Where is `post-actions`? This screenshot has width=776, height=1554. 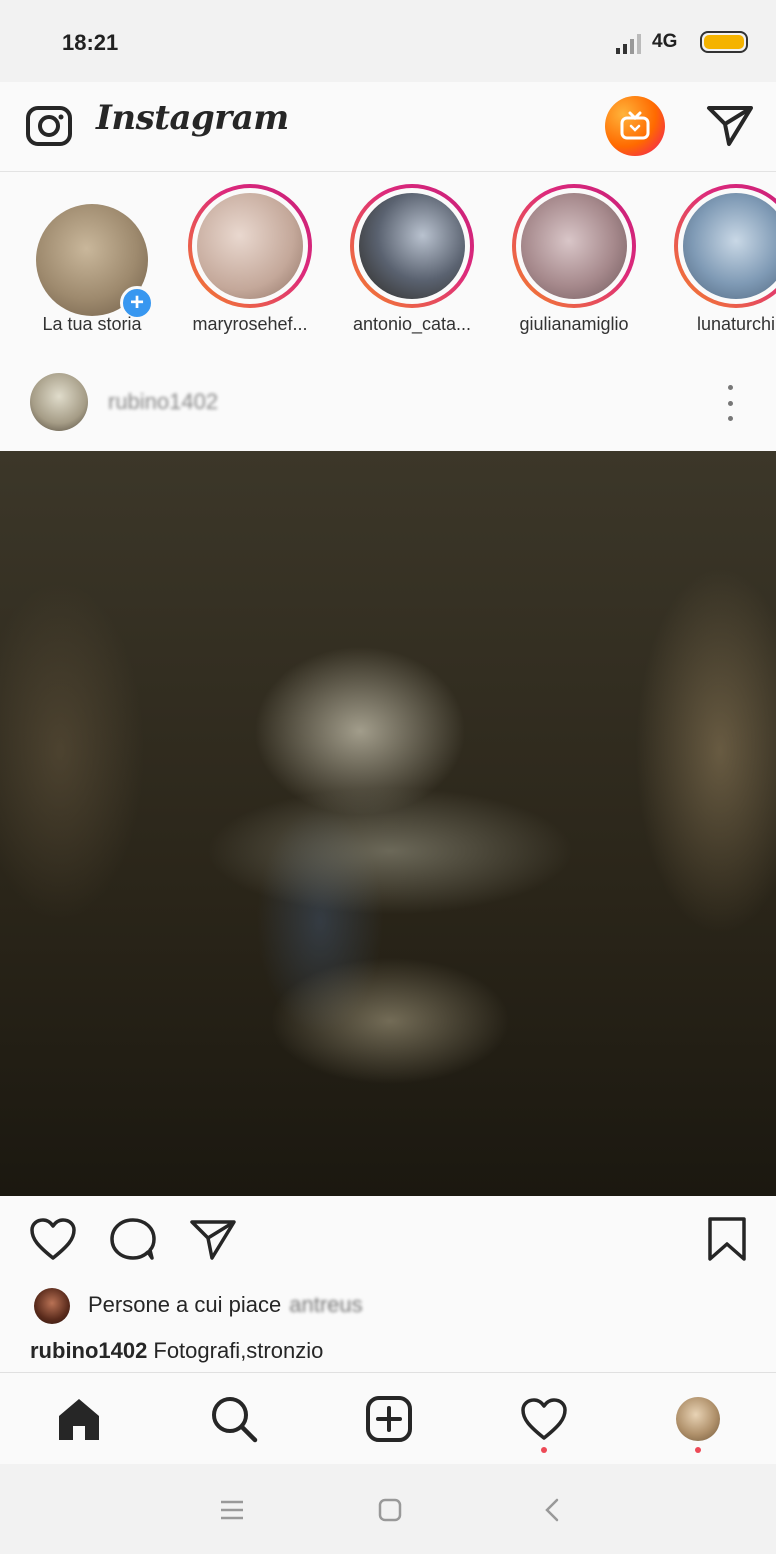 post-actions is located at coordinates (388, 1241).